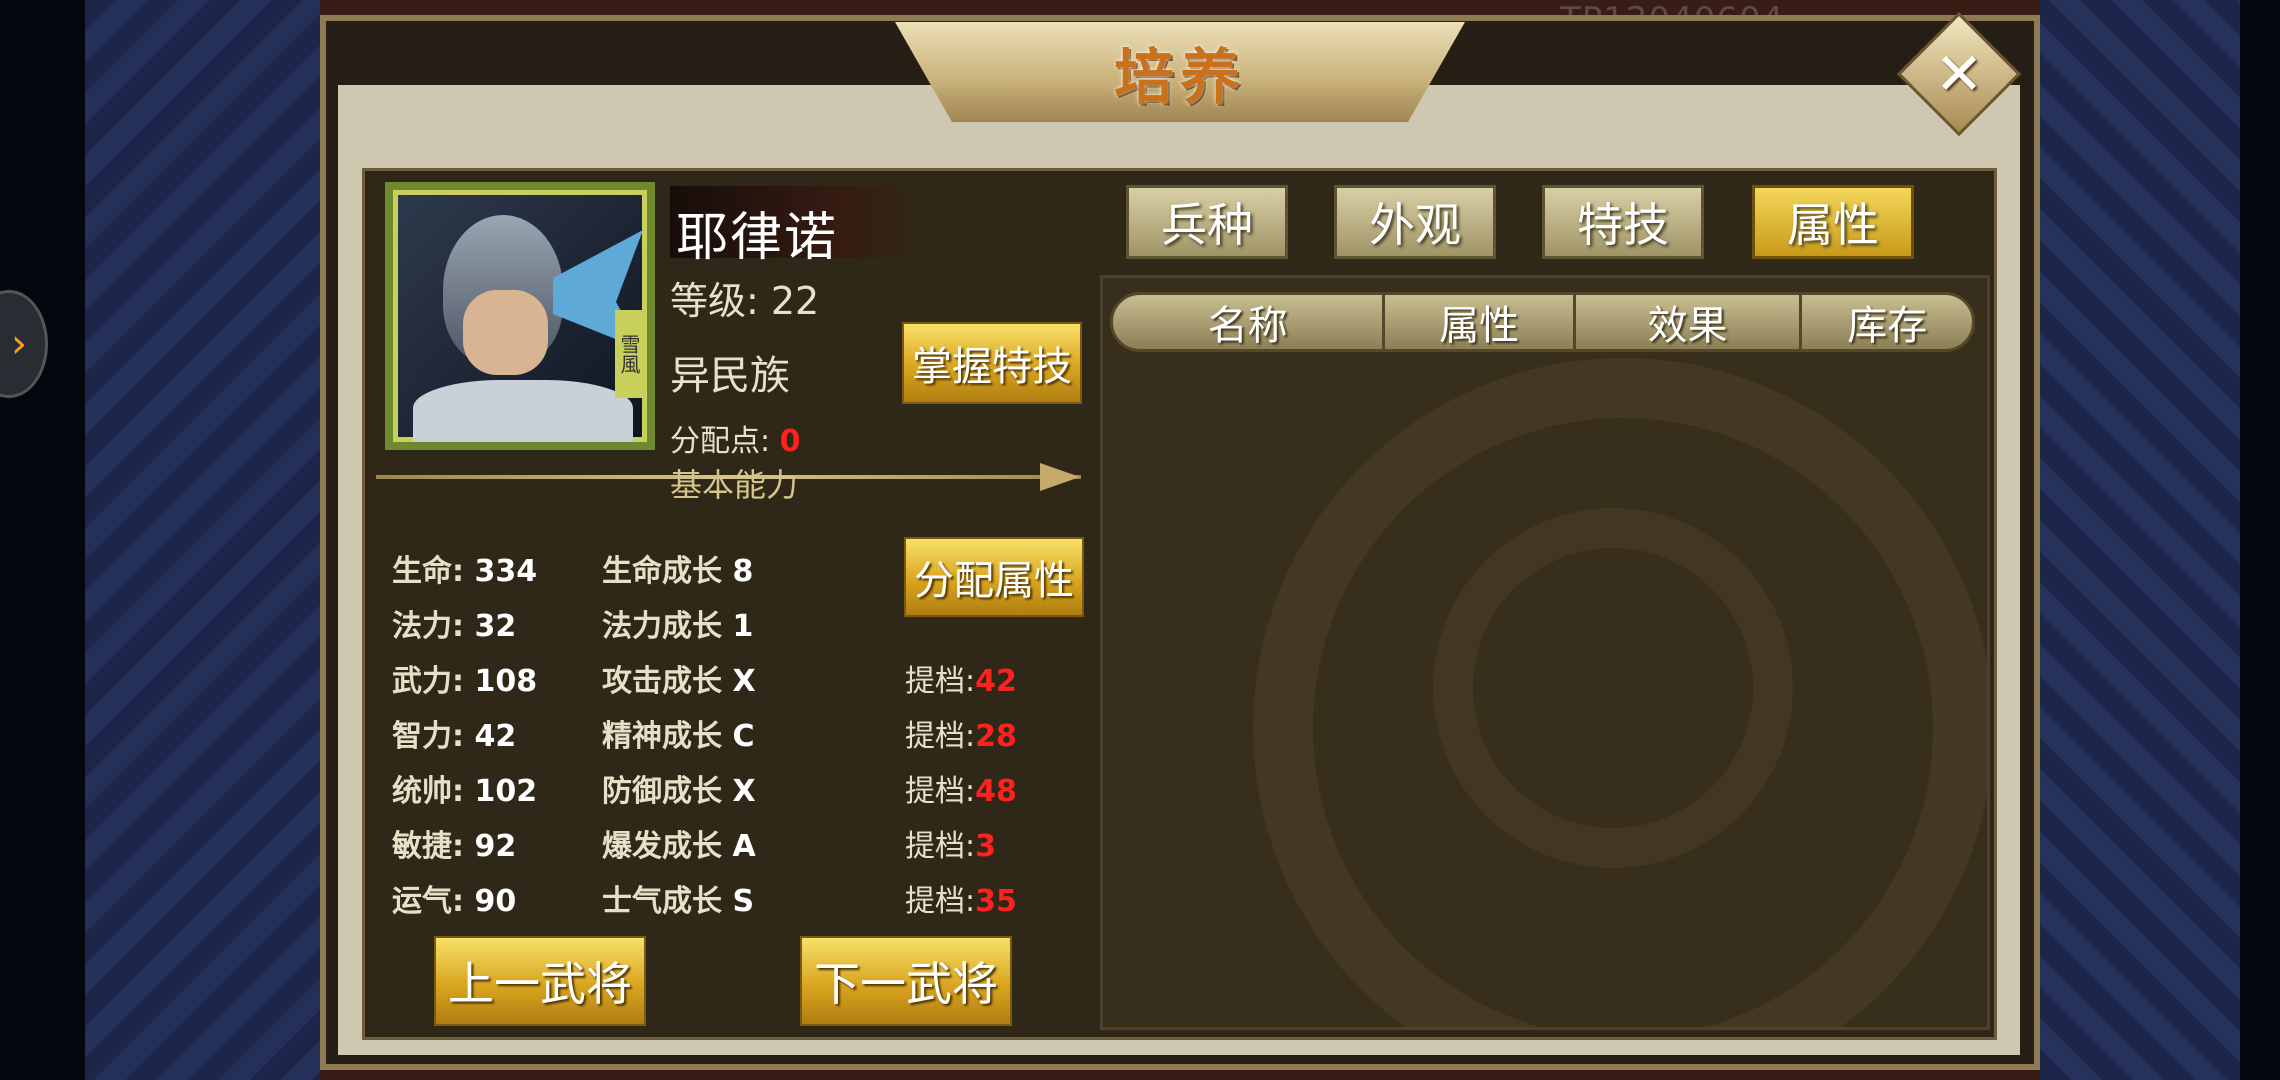  I want to click on stat-label: 武力:, so click(428, 681).